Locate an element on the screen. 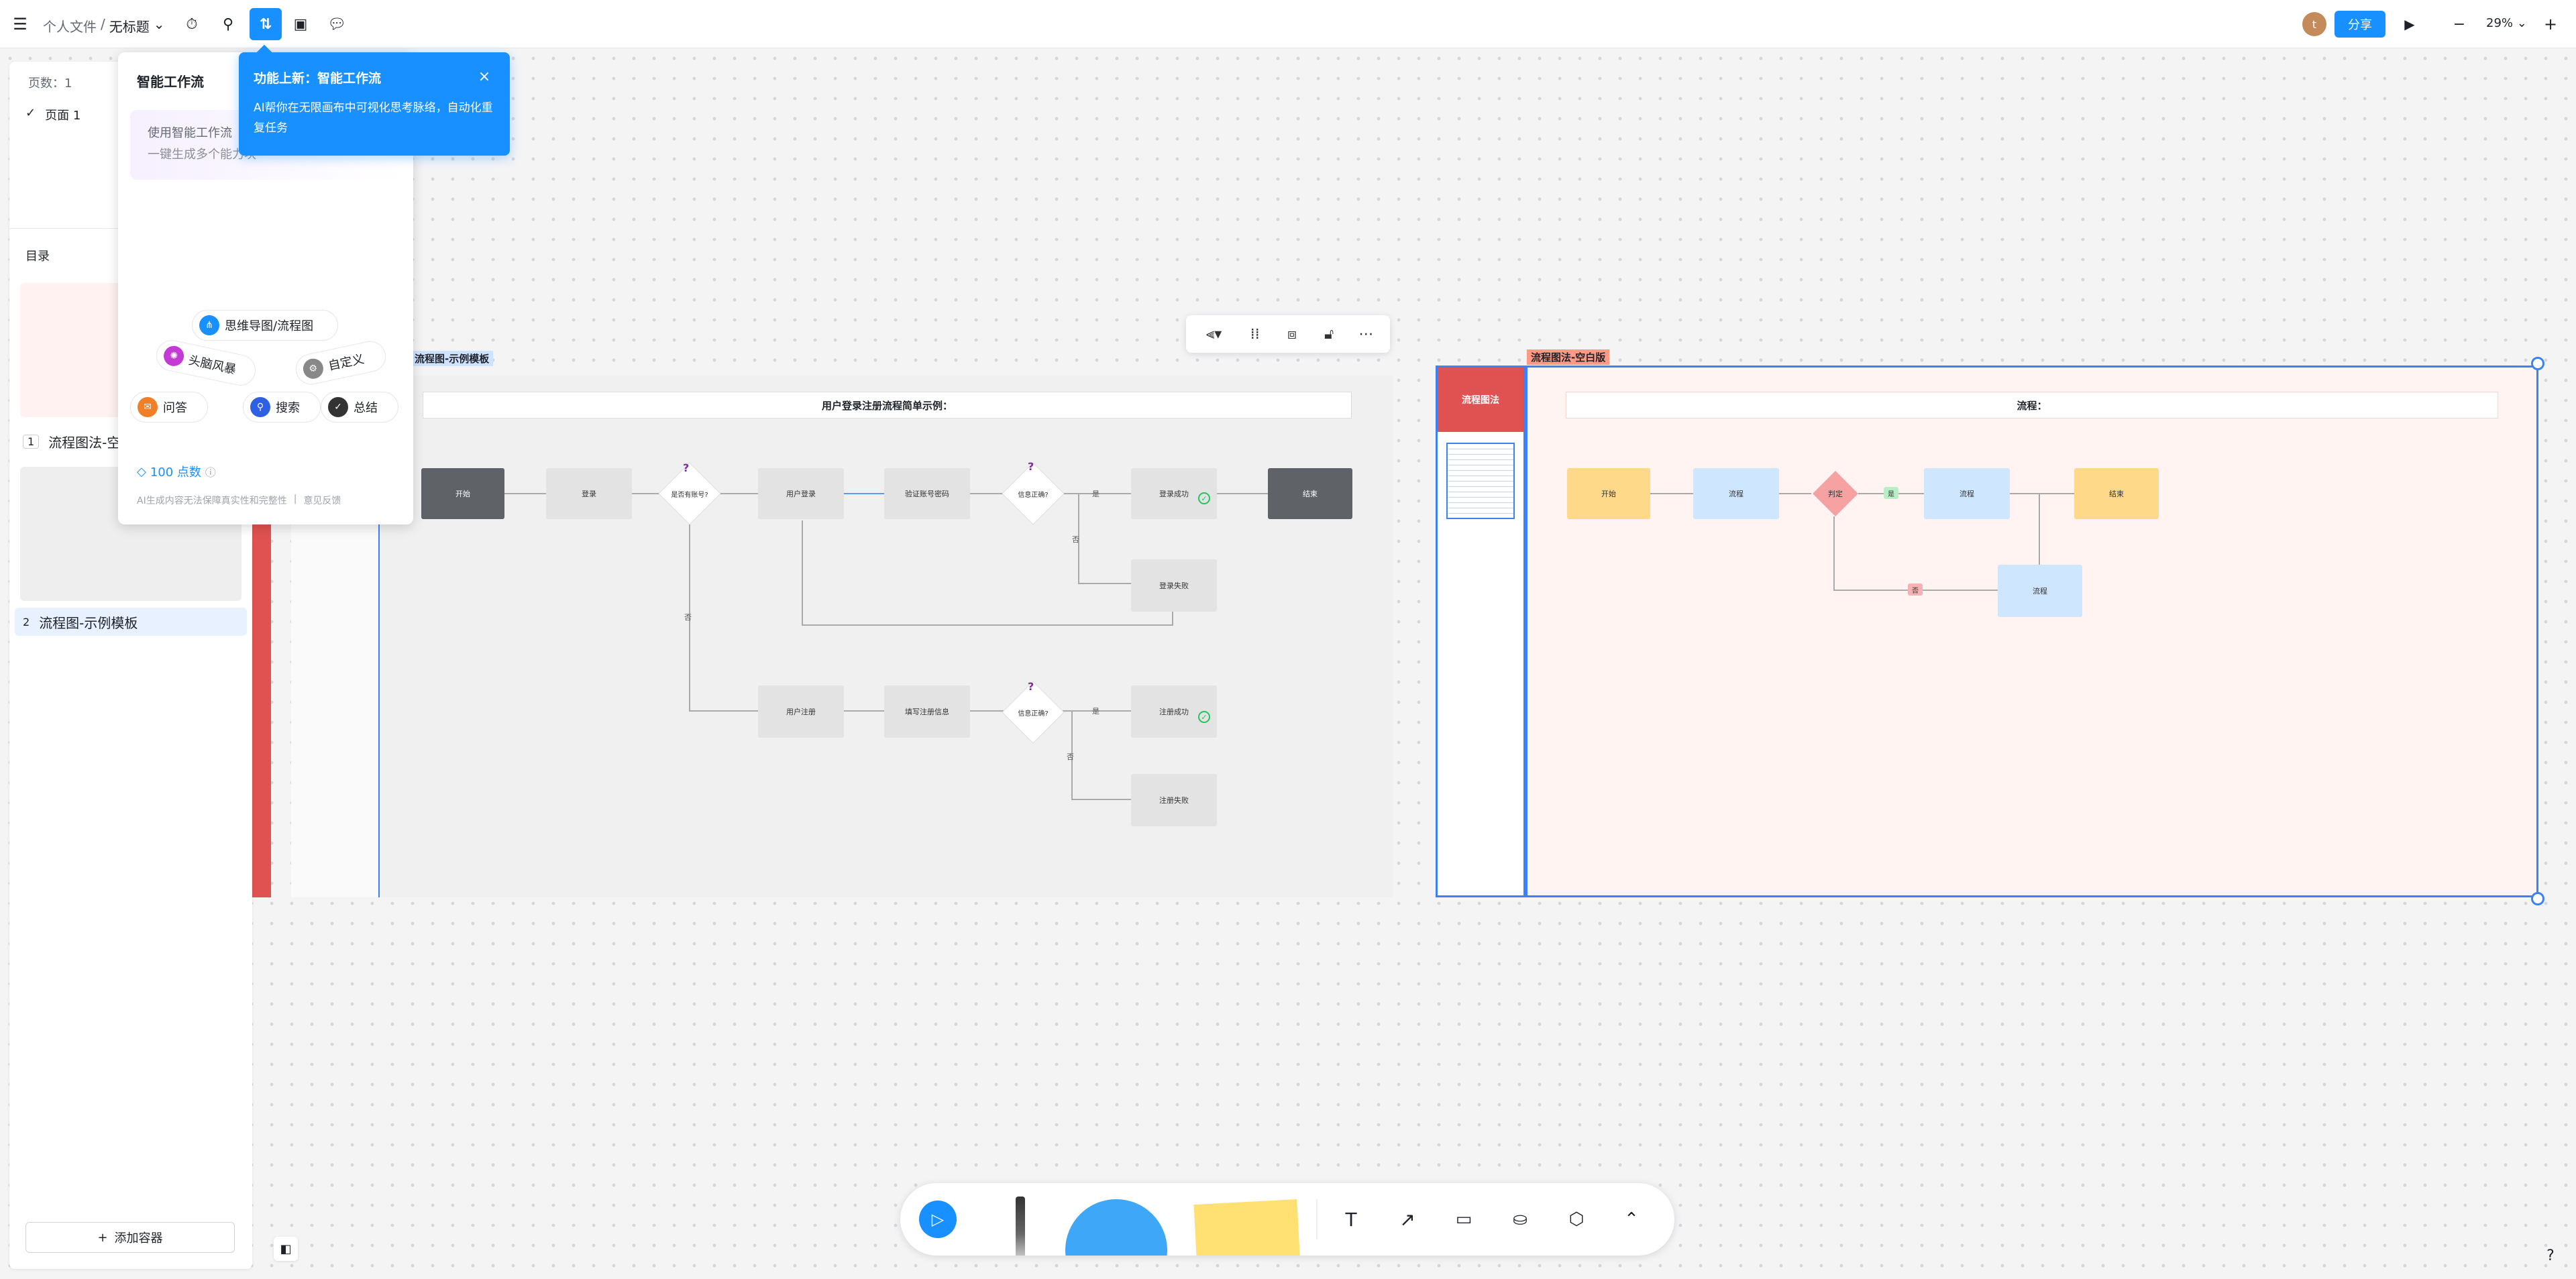  3d-shape-tool-icon: ⬡ is located at coordinates (1576, 1219).